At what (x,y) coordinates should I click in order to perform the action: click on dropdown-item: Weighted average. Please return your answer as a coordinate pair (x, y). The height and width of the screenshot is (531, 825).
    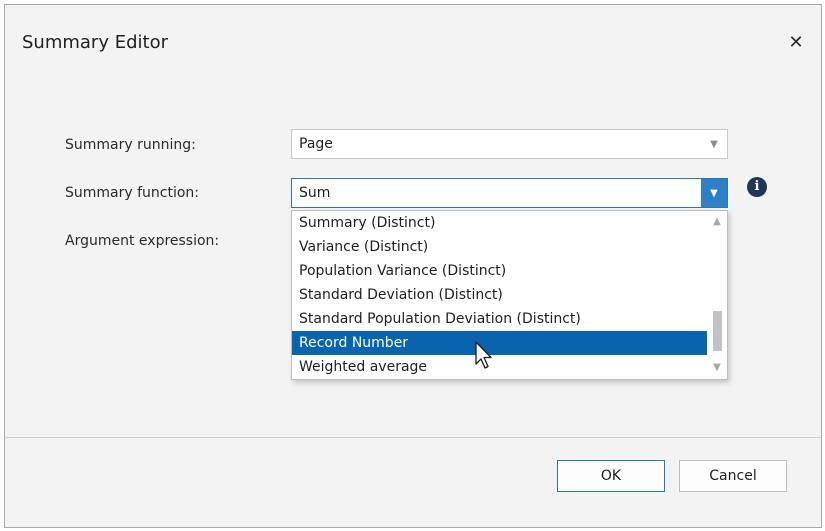
    Looking at the image, I should click on (499, 367).